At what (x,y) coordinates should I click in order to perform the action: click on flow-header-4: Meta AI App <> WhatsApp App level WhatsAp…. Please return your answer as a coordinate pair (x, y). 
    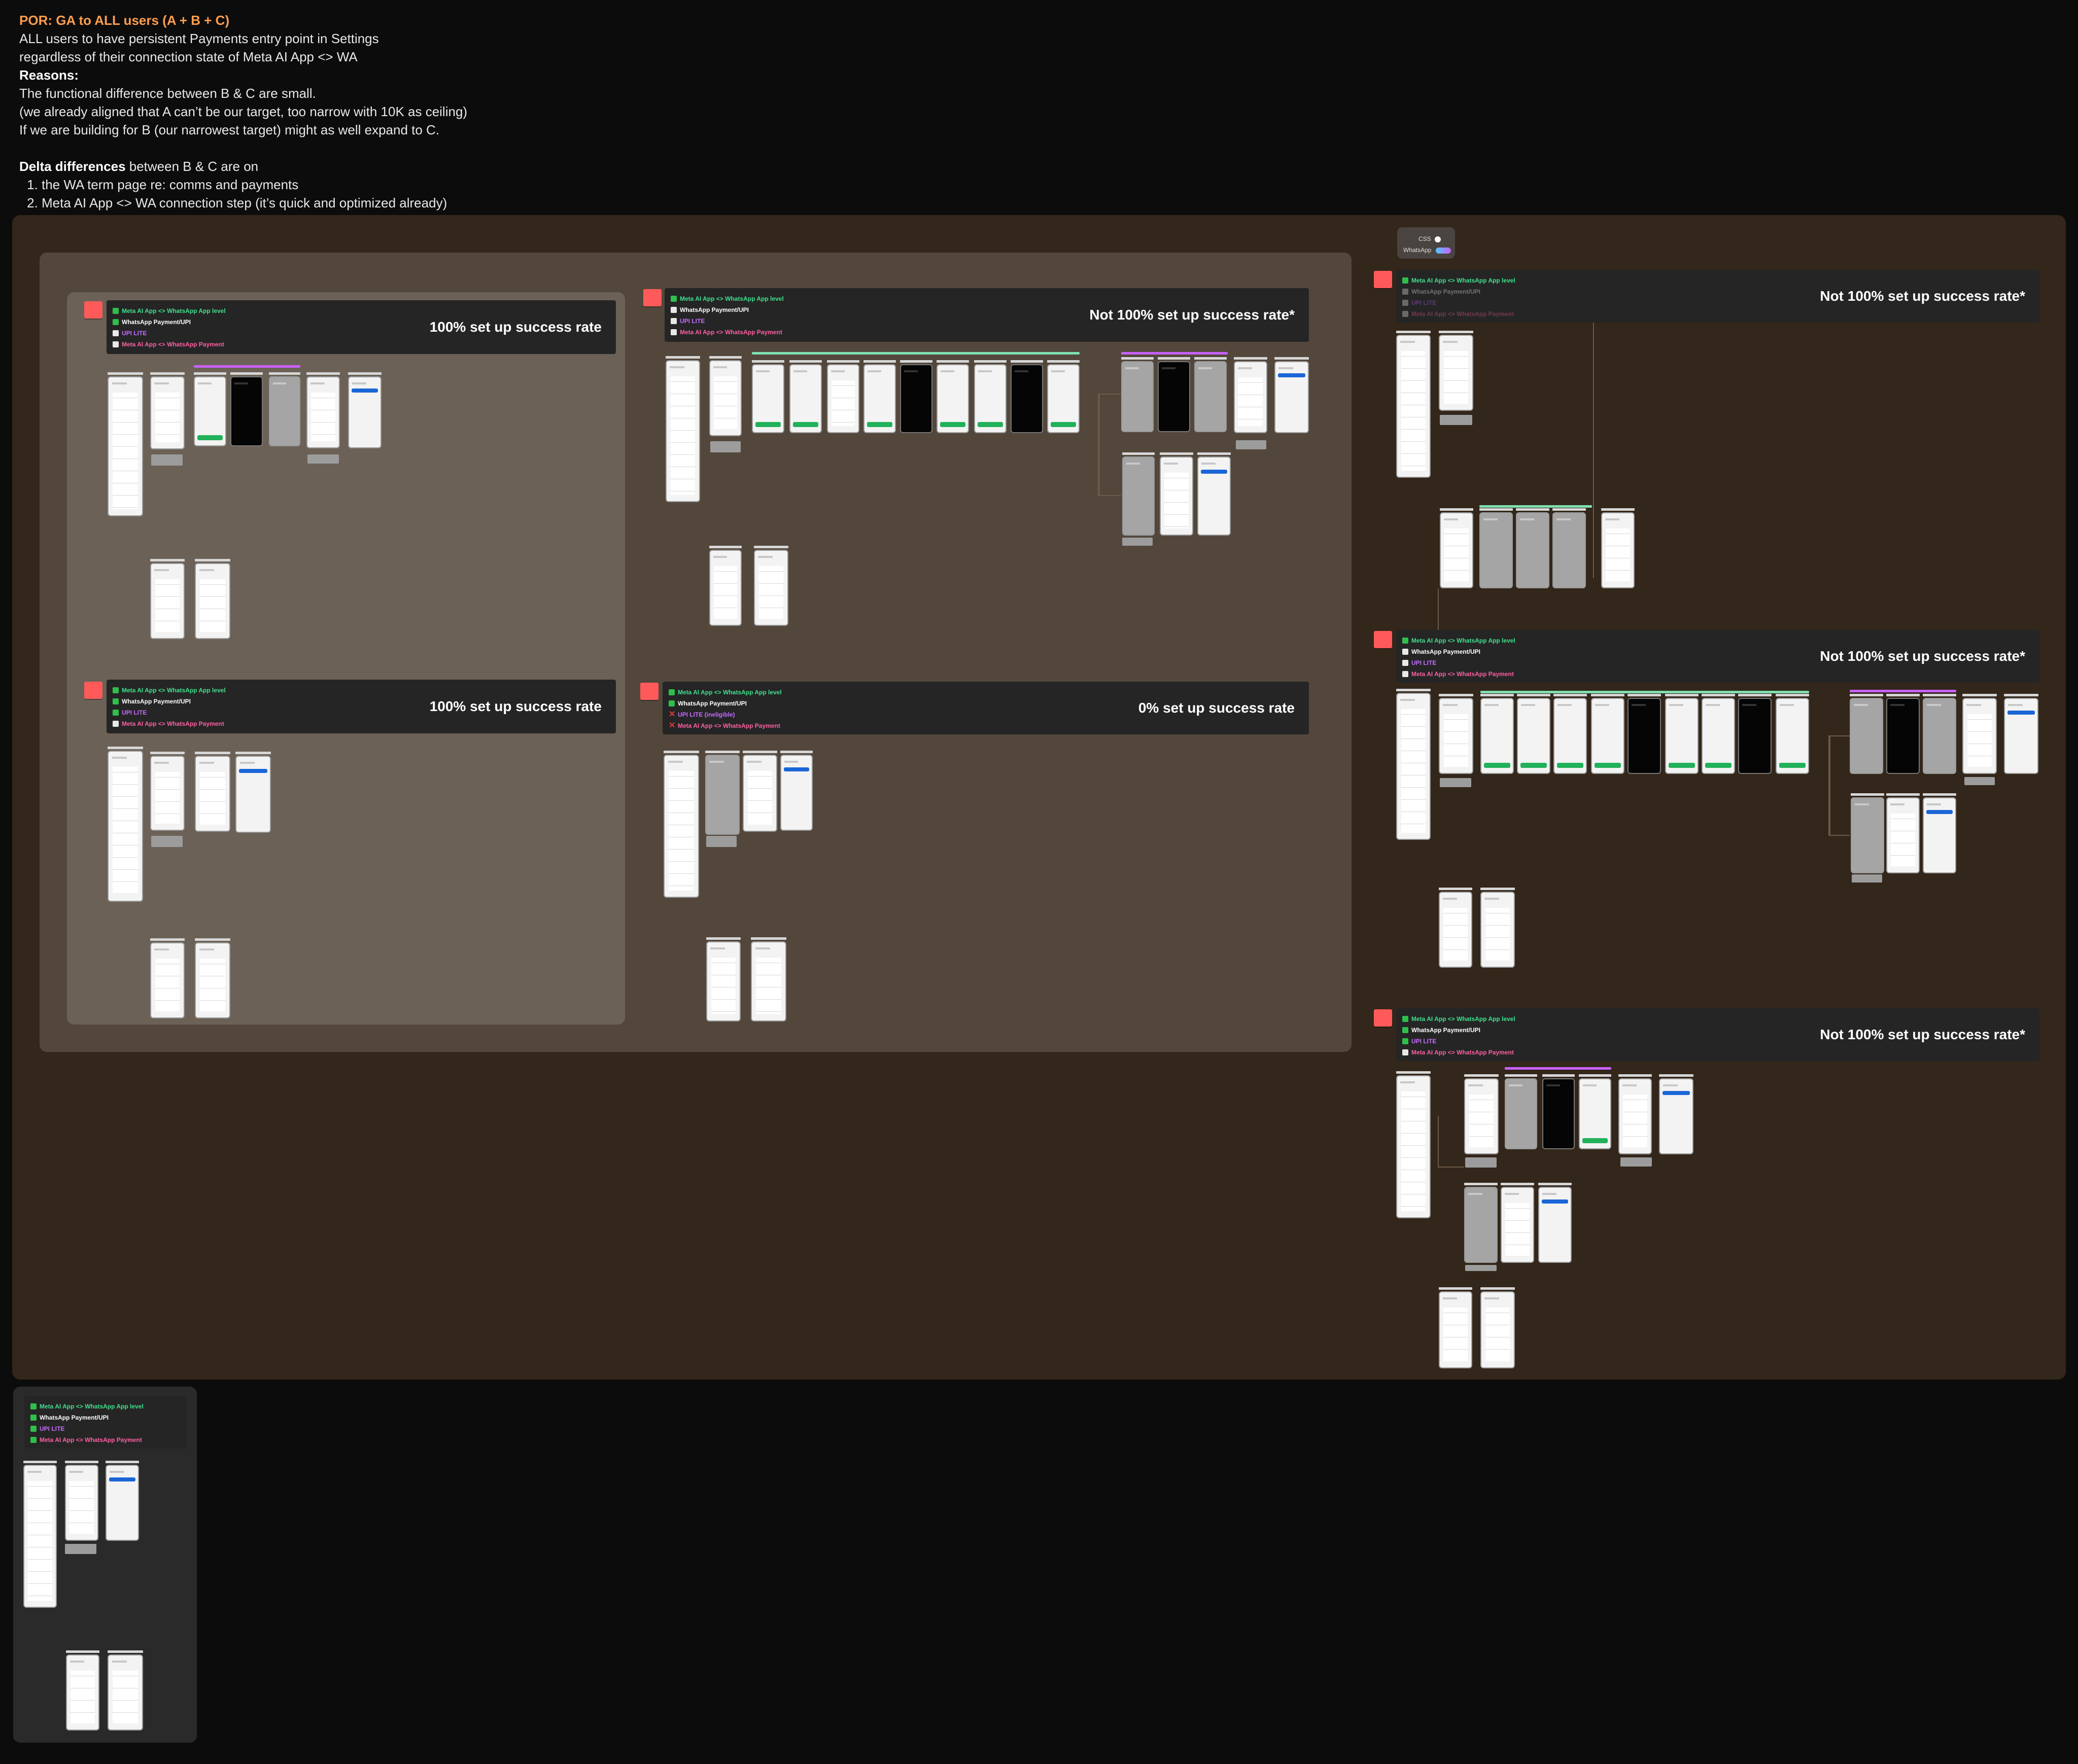
    Looking at the image, I should click on (986, 708).